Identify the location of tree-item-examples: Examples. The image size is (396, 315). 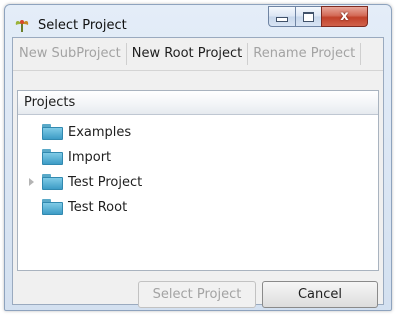
(86, 132).